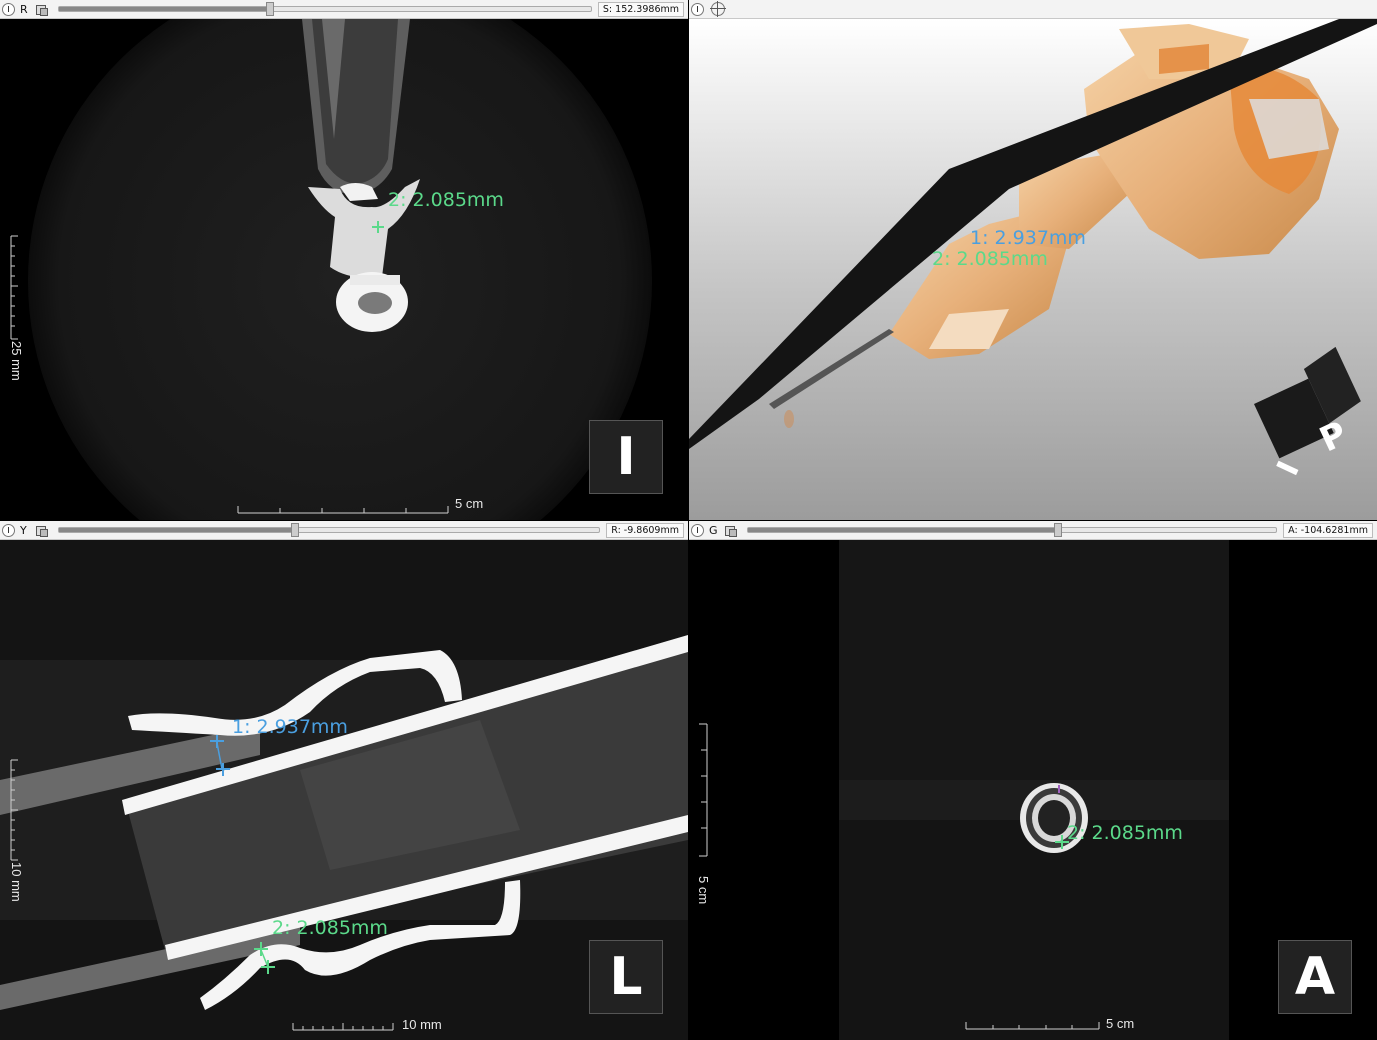 This screenshot has width=1377, height=1040. I want to click on orientation-marker: I, so click(626, 457).